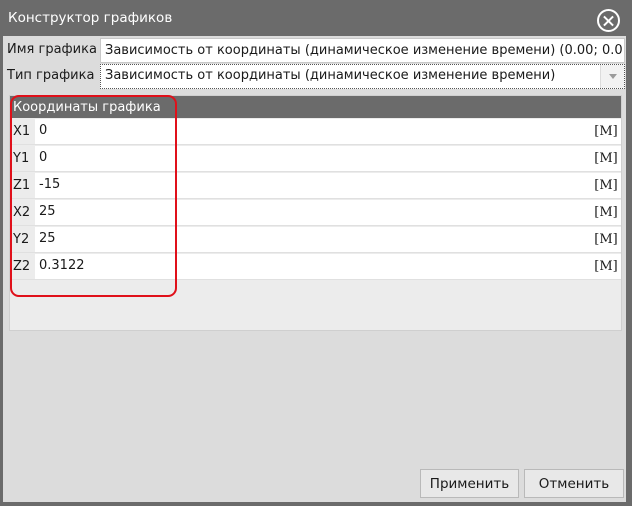  I want to click on apply-button: Применить, so click(469, 483).